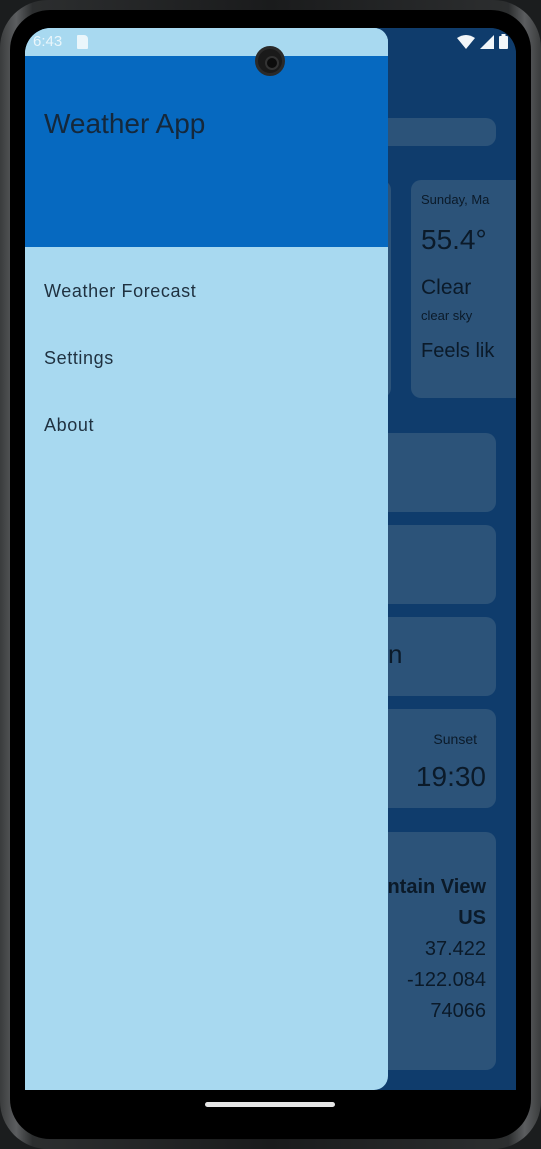 The width and height of the screenshot is (541, 1149). What do you see at coordinates (206, 42) in the screenshot?
I see `drawer-status-area: 6:43` at bounding box center [206, 42].